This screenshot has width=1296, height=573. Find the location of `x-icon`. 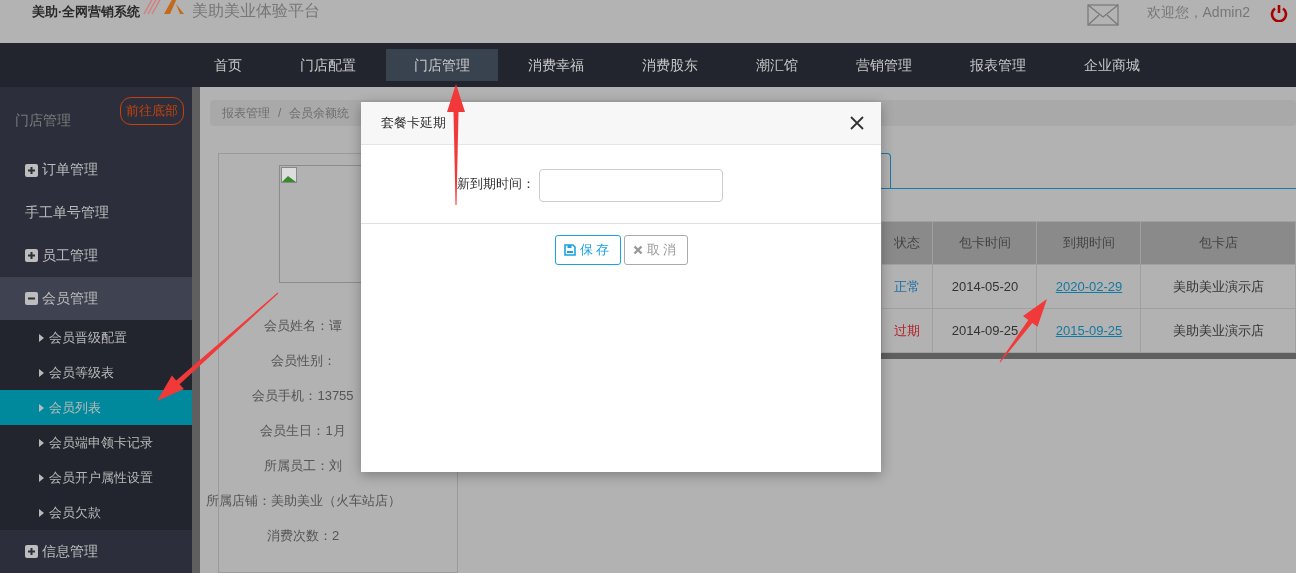

x-icon is located at coordinates (637, 250).